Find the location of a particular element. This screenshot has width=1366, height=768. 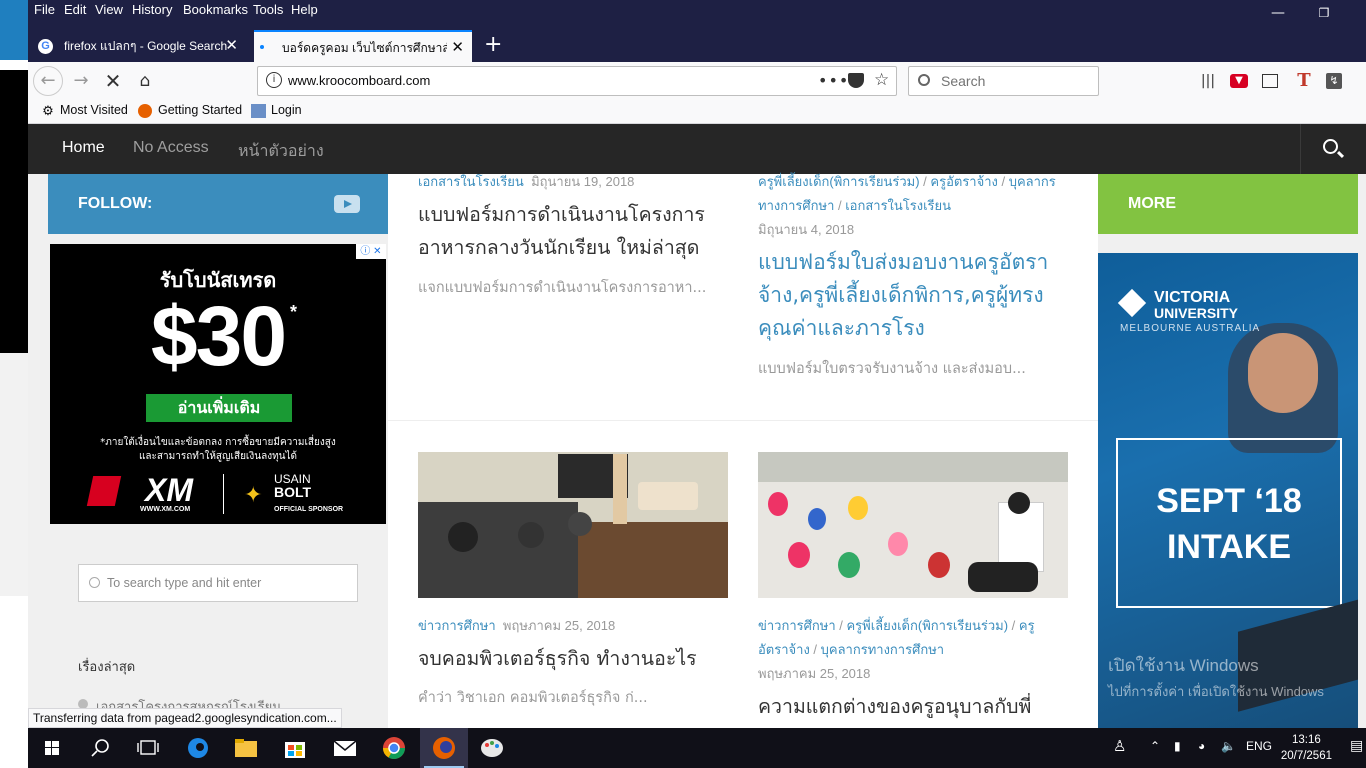

volume-icon: 🔈 is located at coordinates (1228, 746).